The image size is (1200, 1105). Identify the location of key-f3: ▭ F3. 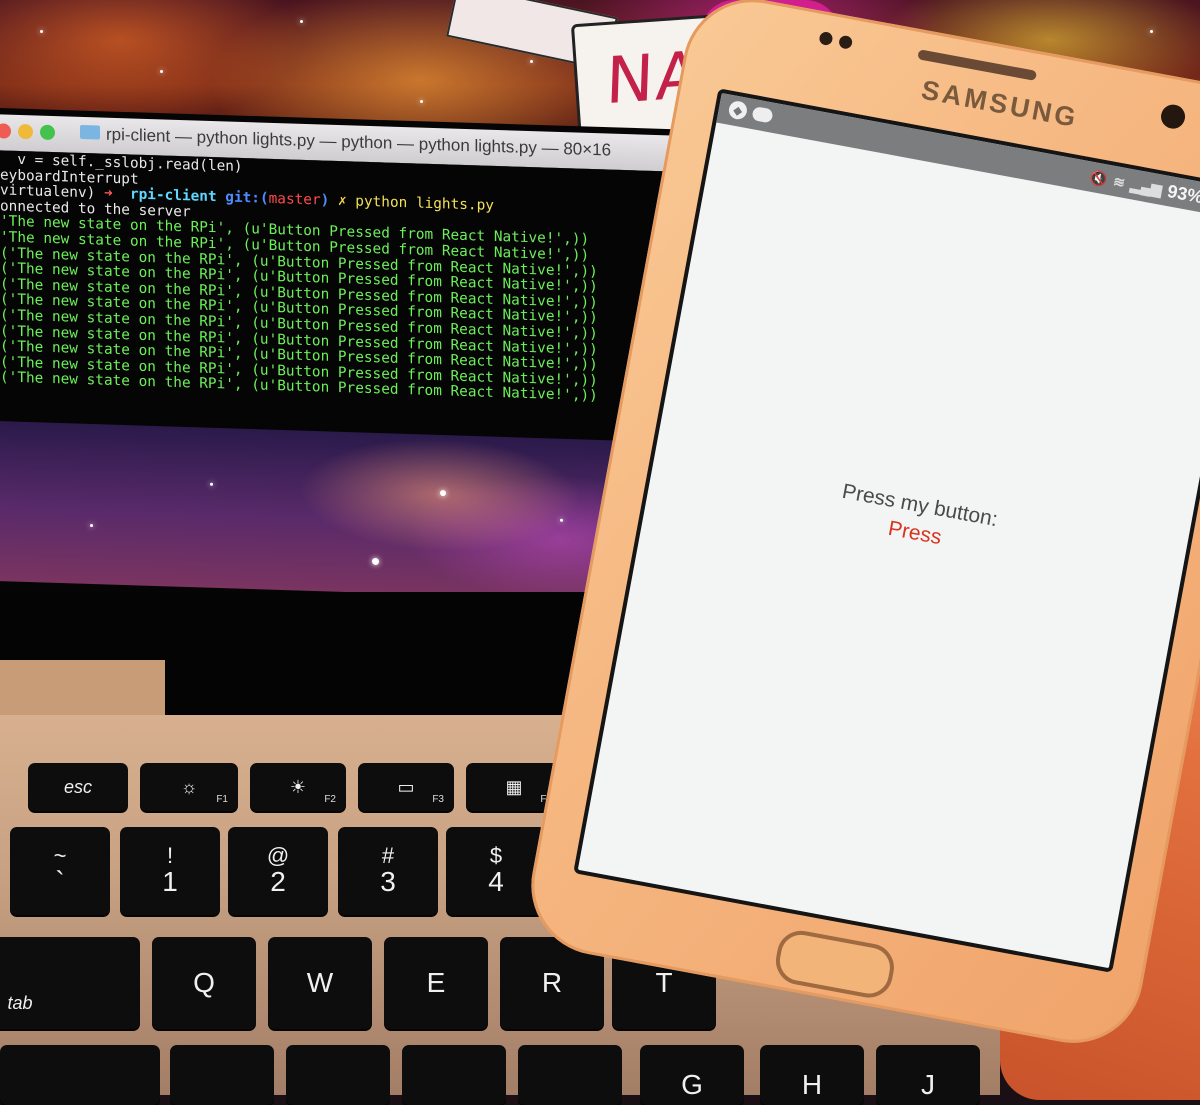
(406, 787).